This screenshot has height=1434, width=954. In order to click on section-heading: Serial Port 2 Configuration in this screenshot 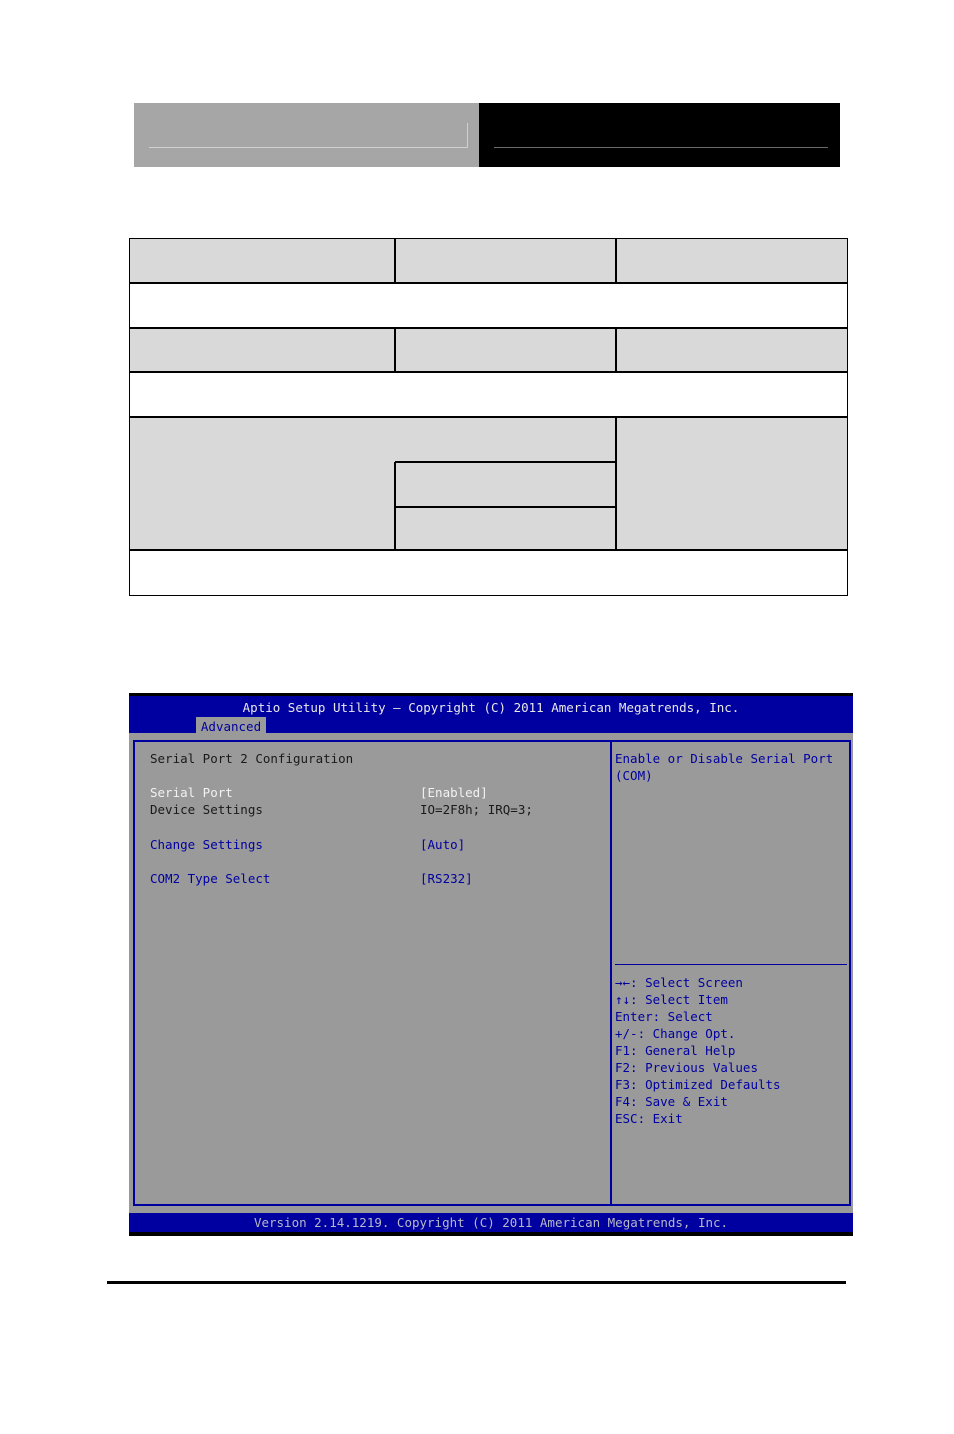, I will do `click(252, 758)`.